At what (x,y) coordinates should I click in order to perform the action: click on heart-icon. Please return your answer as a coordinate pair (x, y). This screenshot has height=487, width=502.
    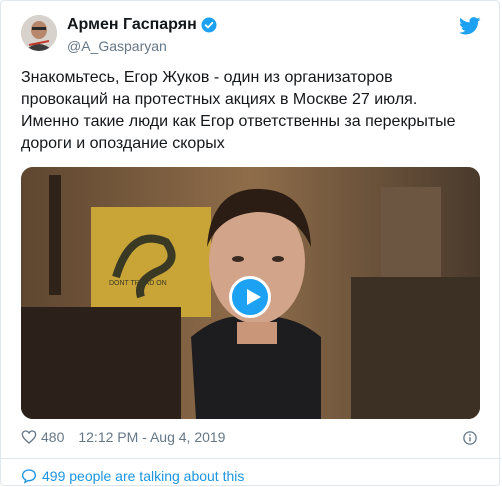
    Looking at the image, I should click on (29, 437).